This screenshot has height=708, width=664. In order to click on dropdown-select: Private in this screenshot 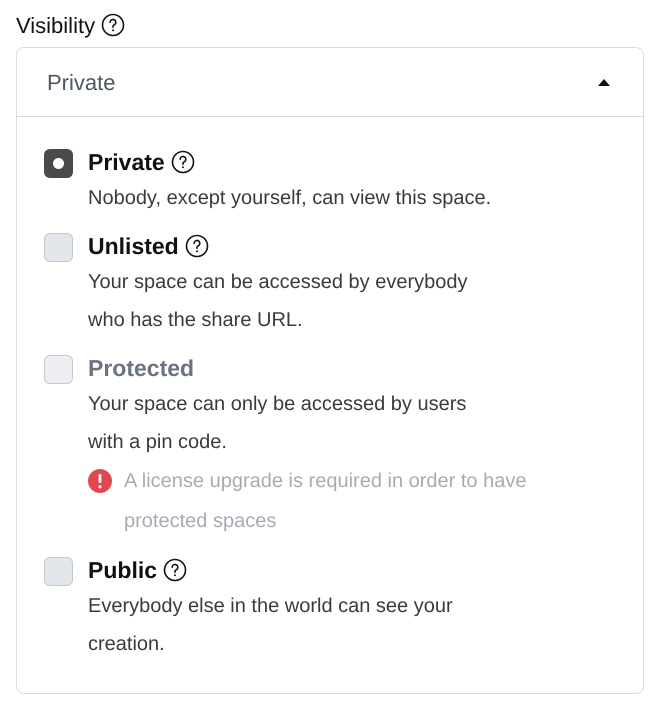, I will do `click(330, 82)`.